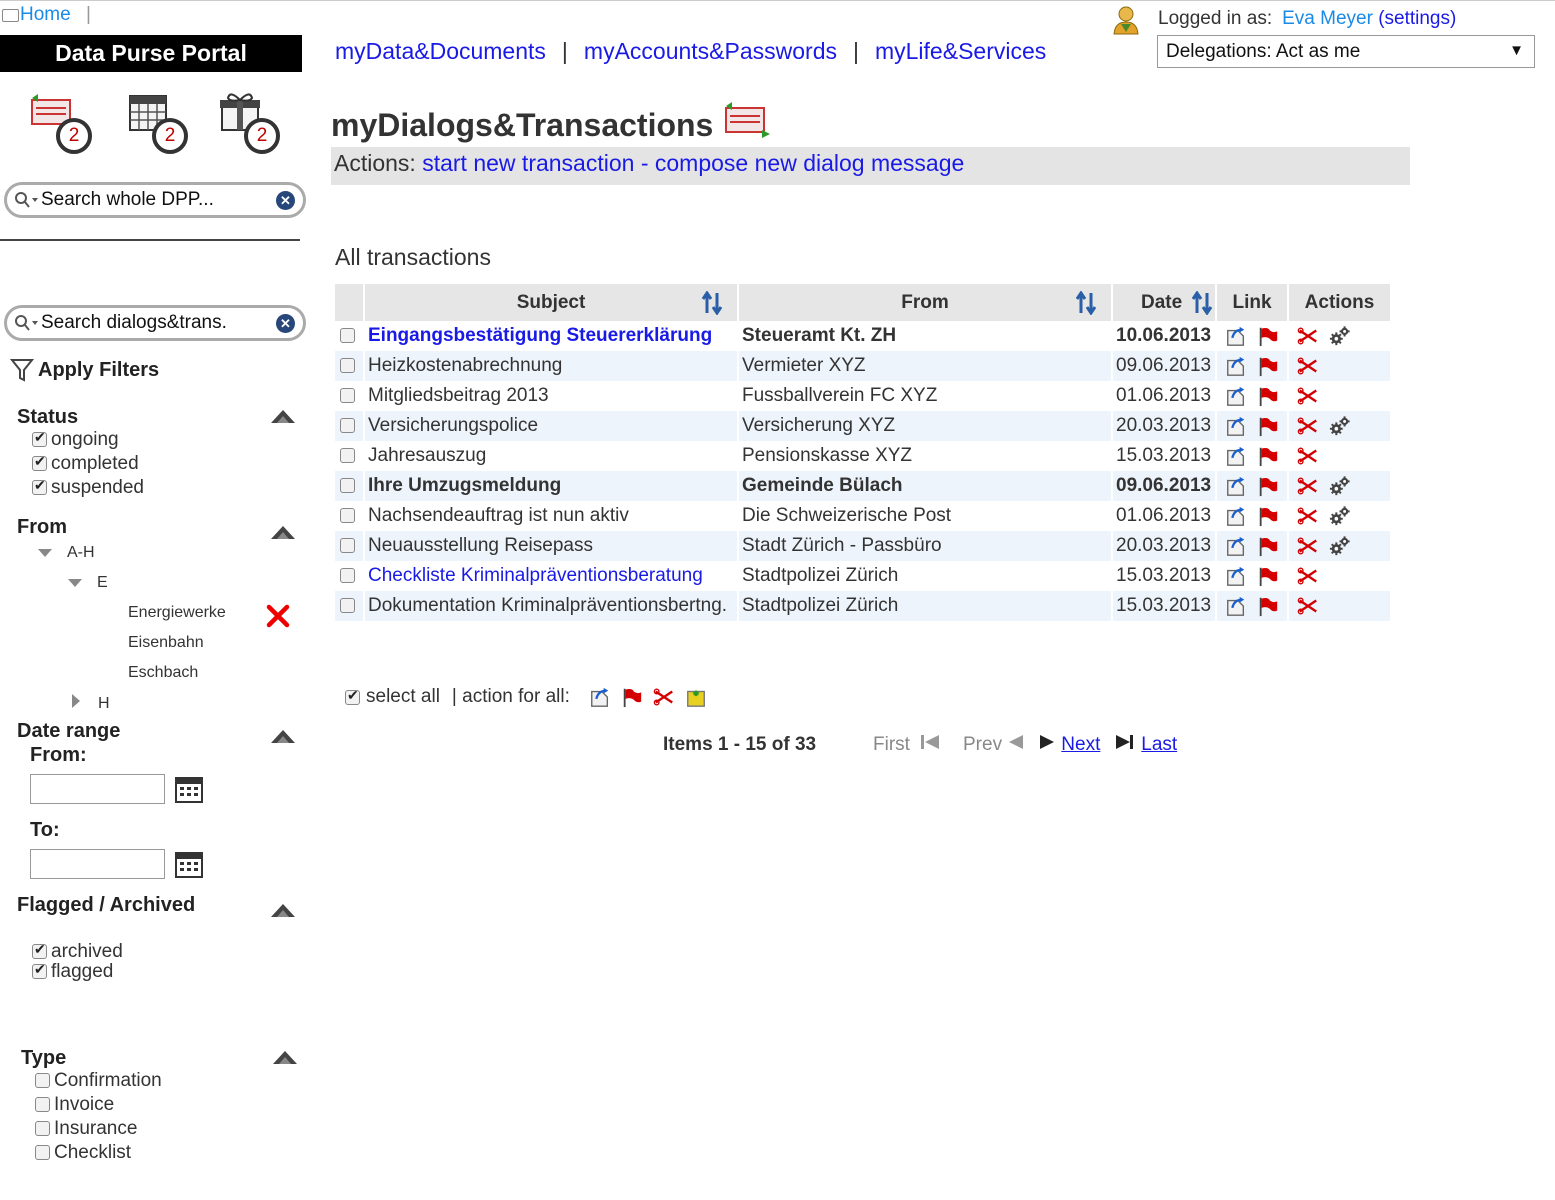 The width and height of the screenshot is (1555, 1200). What do you see at coordinates (98, 1081) in the screenshot?
I see `type-option-confirmation: Confirmation` at bounding box center [98, 1081].